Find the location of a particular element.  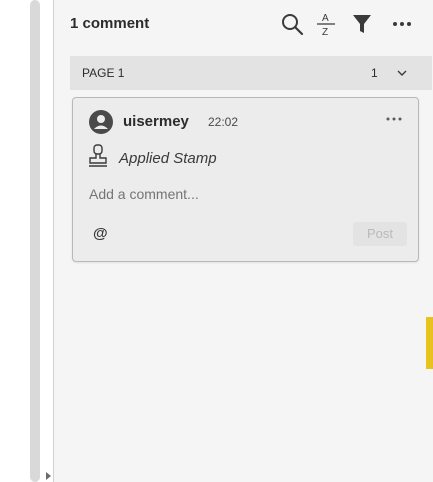

reply-input is located at coordinates (189, 194).